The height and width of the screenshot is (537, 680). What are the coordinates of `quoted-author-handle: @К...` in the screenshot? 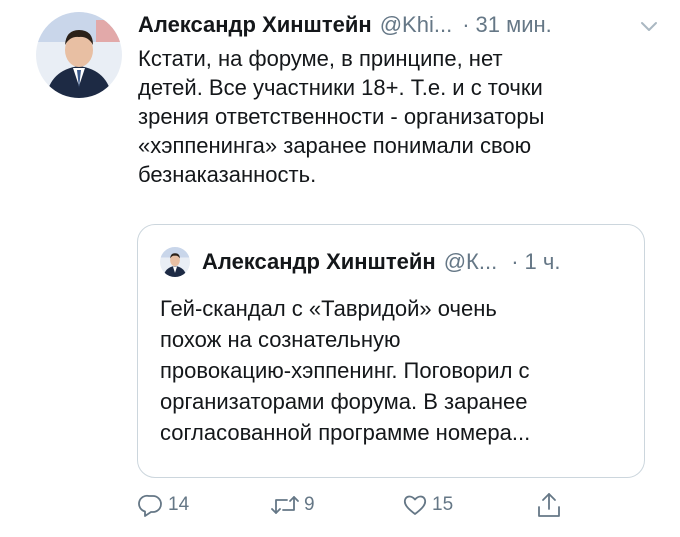 It's located at (470, 261).